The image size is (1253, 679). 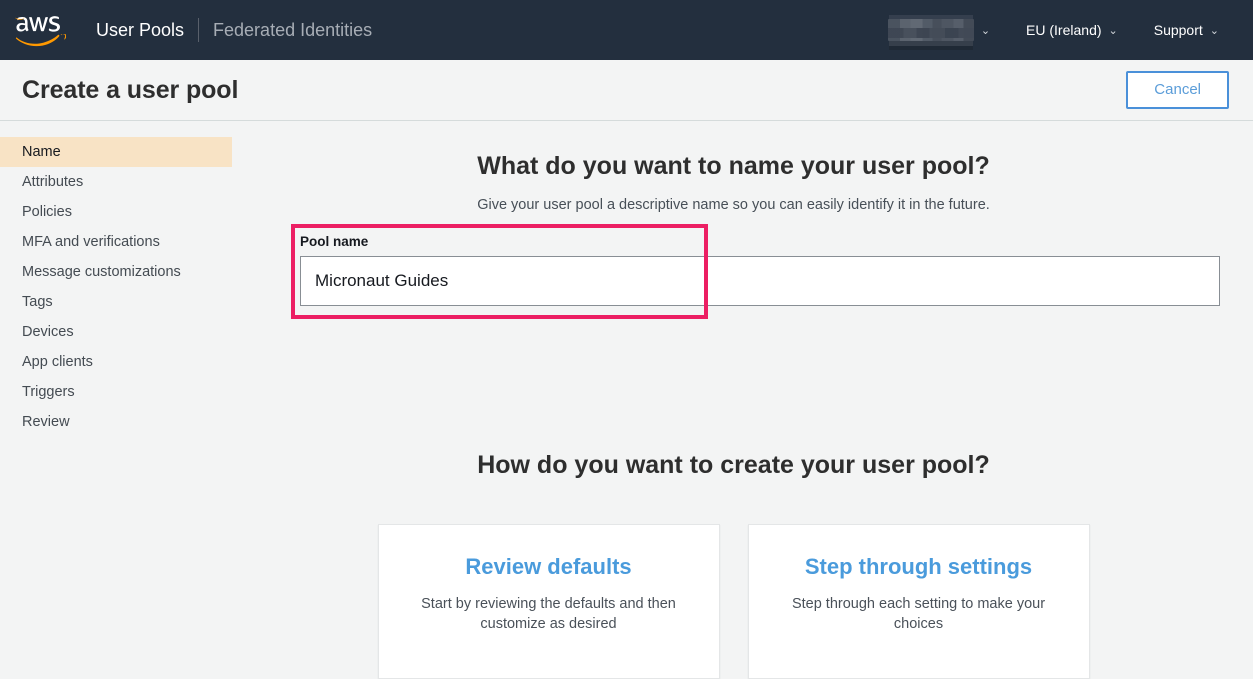 I want to click on sidebar-item-policies: Policies, so click(x=116, y=212).